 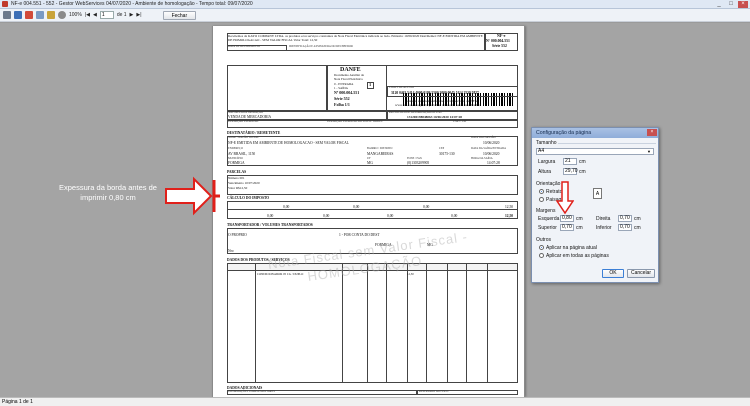 I want to click on close-icon: ×, so click(x=743, y=4).